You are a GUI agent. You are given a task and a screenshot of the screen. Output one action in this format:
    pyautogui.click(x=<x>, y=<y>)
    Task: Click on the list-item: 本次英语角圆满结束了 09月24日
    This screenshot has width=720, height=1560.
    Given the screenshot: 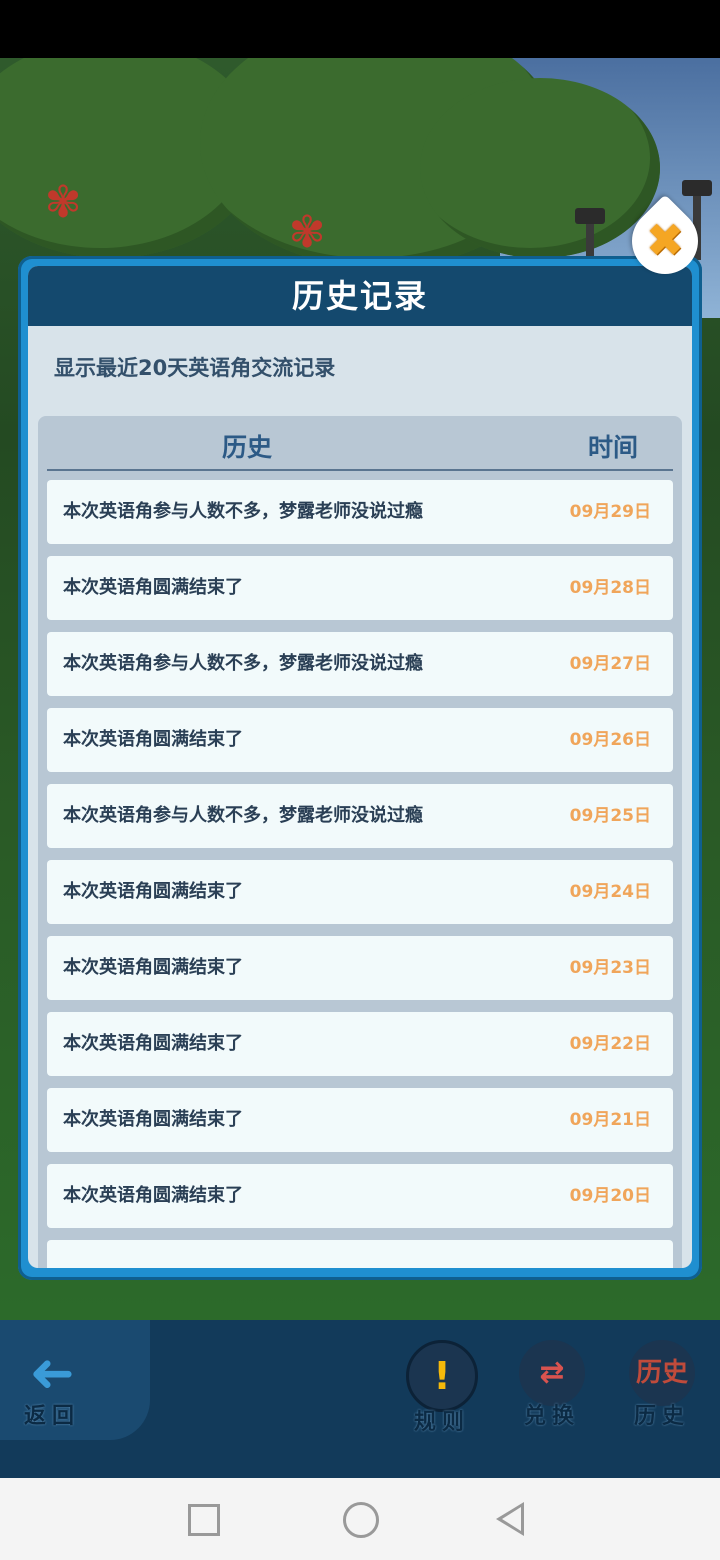 What is the action you would take?
    pyautogui.click(x=360, y=892)
    